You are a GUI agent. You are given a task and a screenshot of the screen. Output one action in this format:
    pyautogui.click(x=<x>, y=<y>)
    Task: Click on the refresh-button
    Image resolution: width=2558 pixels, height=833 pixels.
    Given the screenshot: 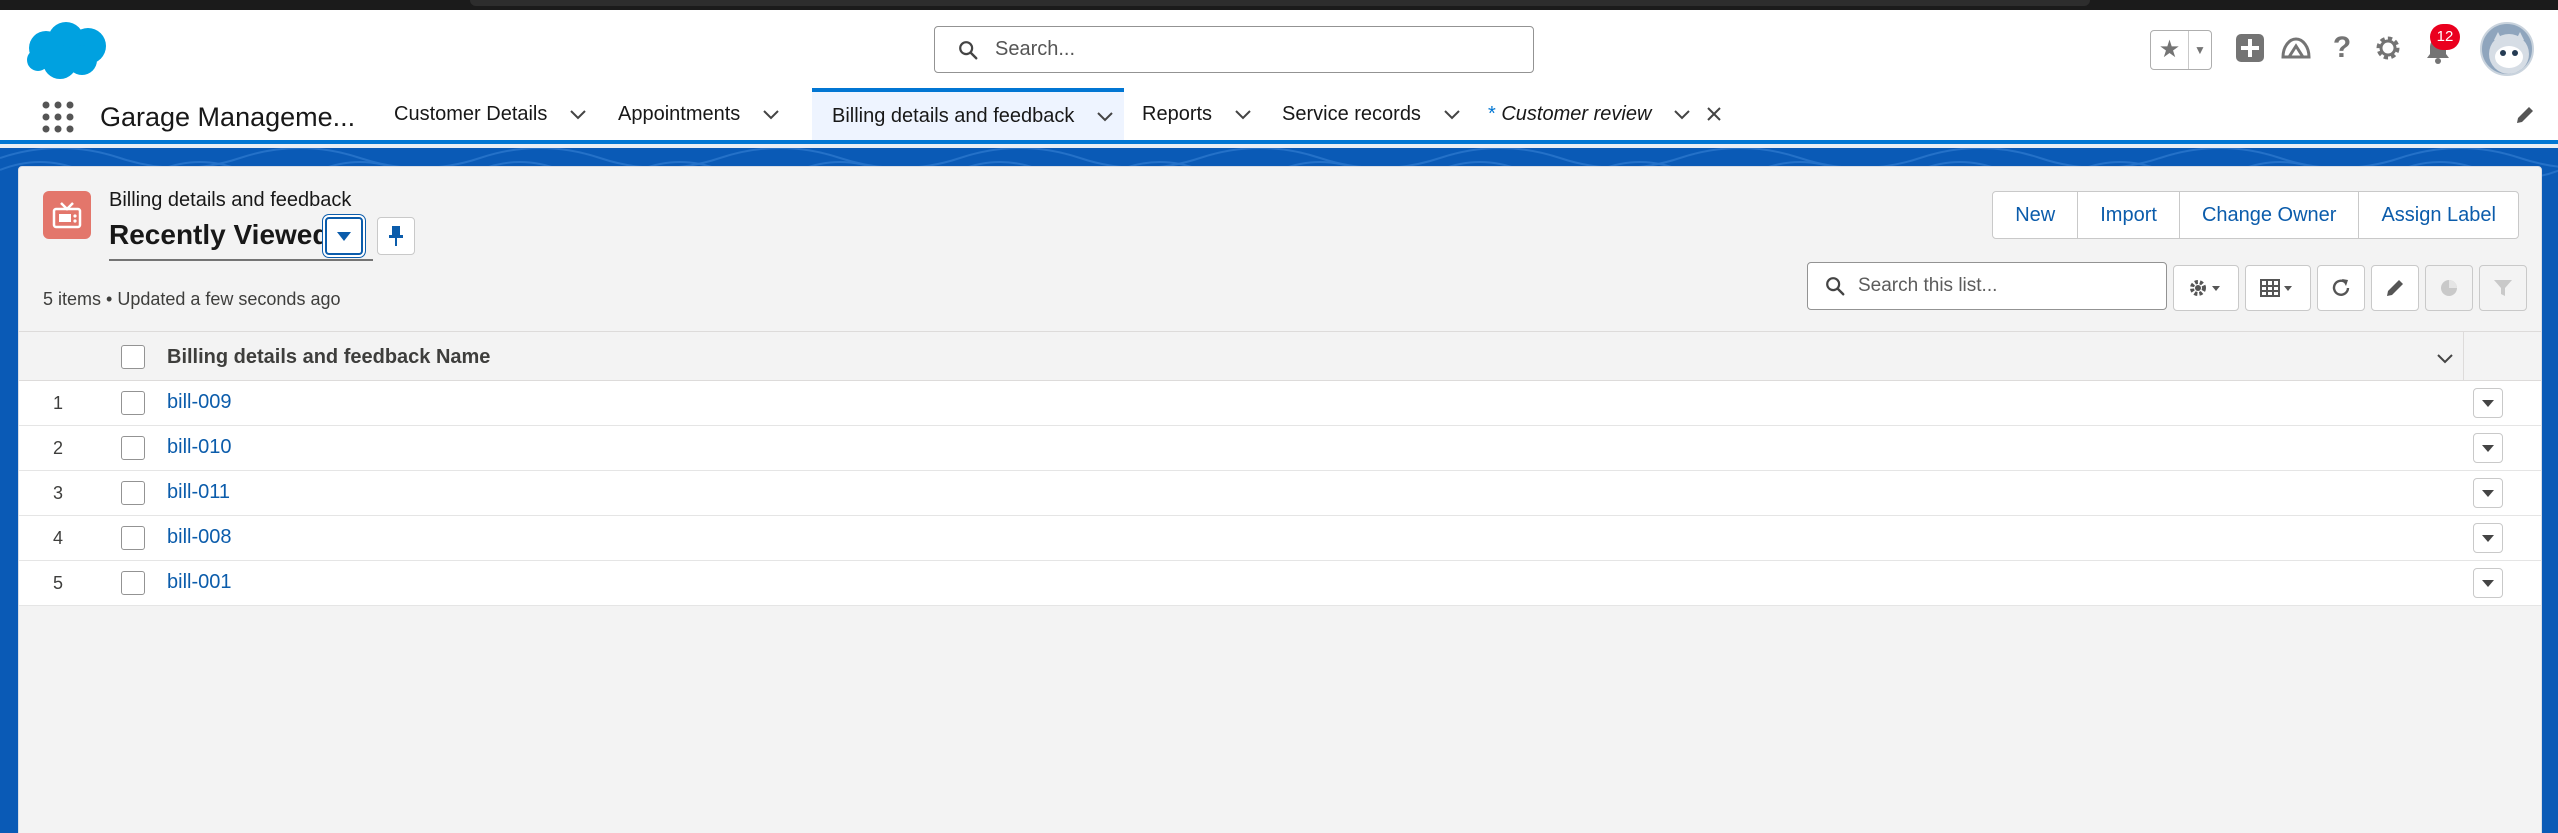 What is the action you would take?
    pyautogui.click(x=2341, y=288)
    